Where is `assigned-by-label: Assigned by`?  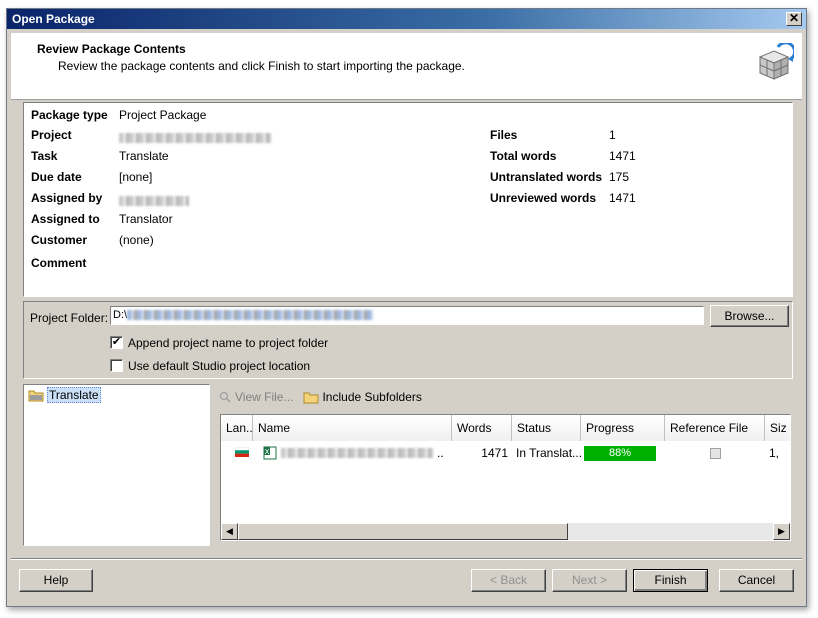 assigned-by-label: Assigned by is located at coordinates (67, 198).